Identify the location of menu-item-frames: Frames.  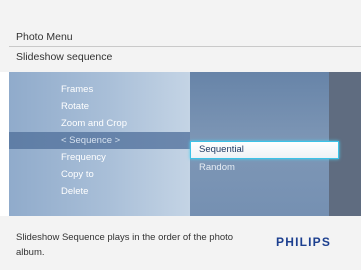
(99, 89).